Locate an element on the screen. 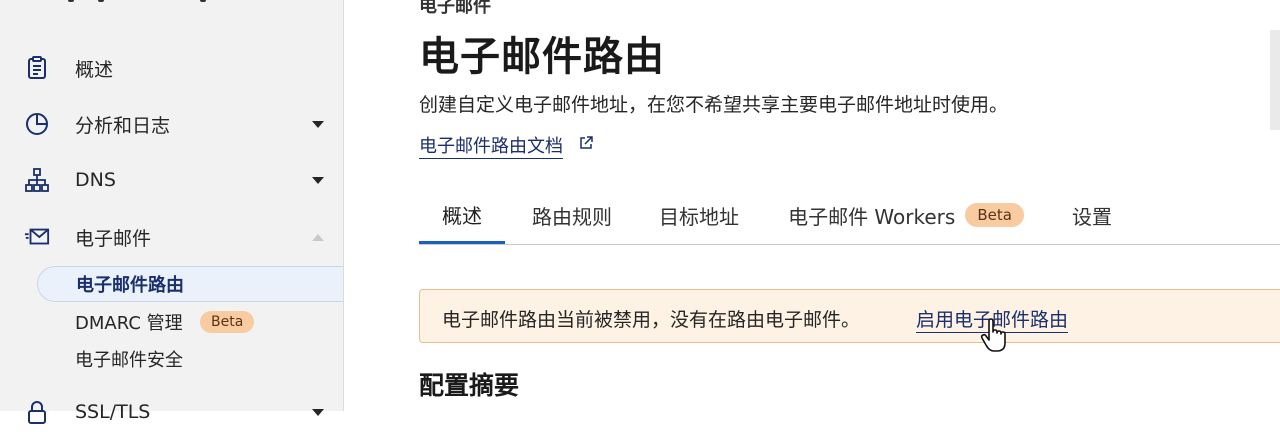 This screenshot has width=1280, height=432. page-description: 创建自定义电子邮件地址，在您不希望共享主要电子邮件地址时使用。 is located at coordinates (714, 105).